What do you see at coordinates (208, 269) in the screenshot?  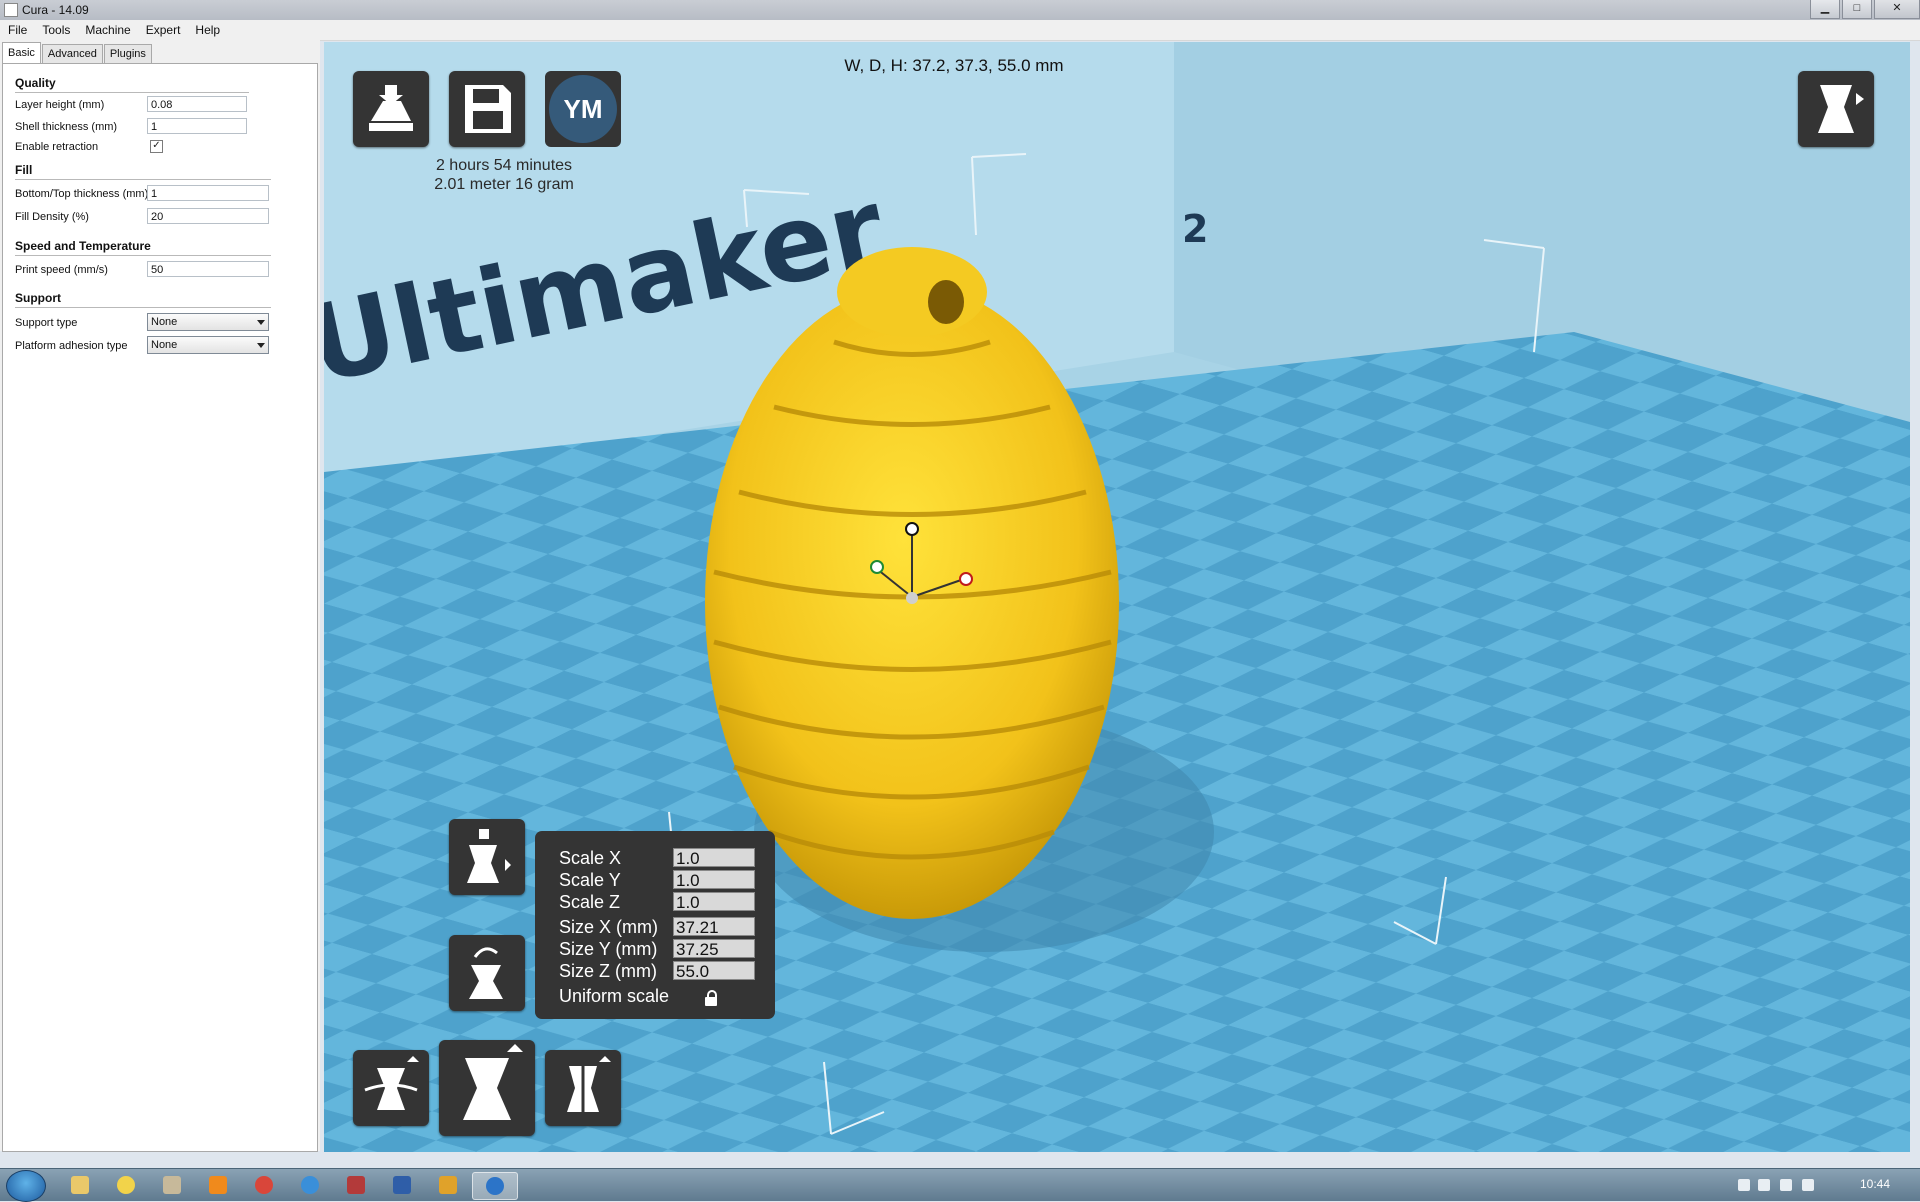 I see `print-speed-input: 50` at bounding box center [208, 269].